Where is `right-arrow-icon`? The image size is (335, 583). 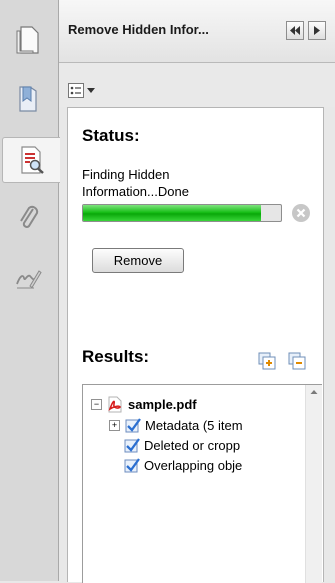
right-arrow-icon is located at coordinates (317, 30).